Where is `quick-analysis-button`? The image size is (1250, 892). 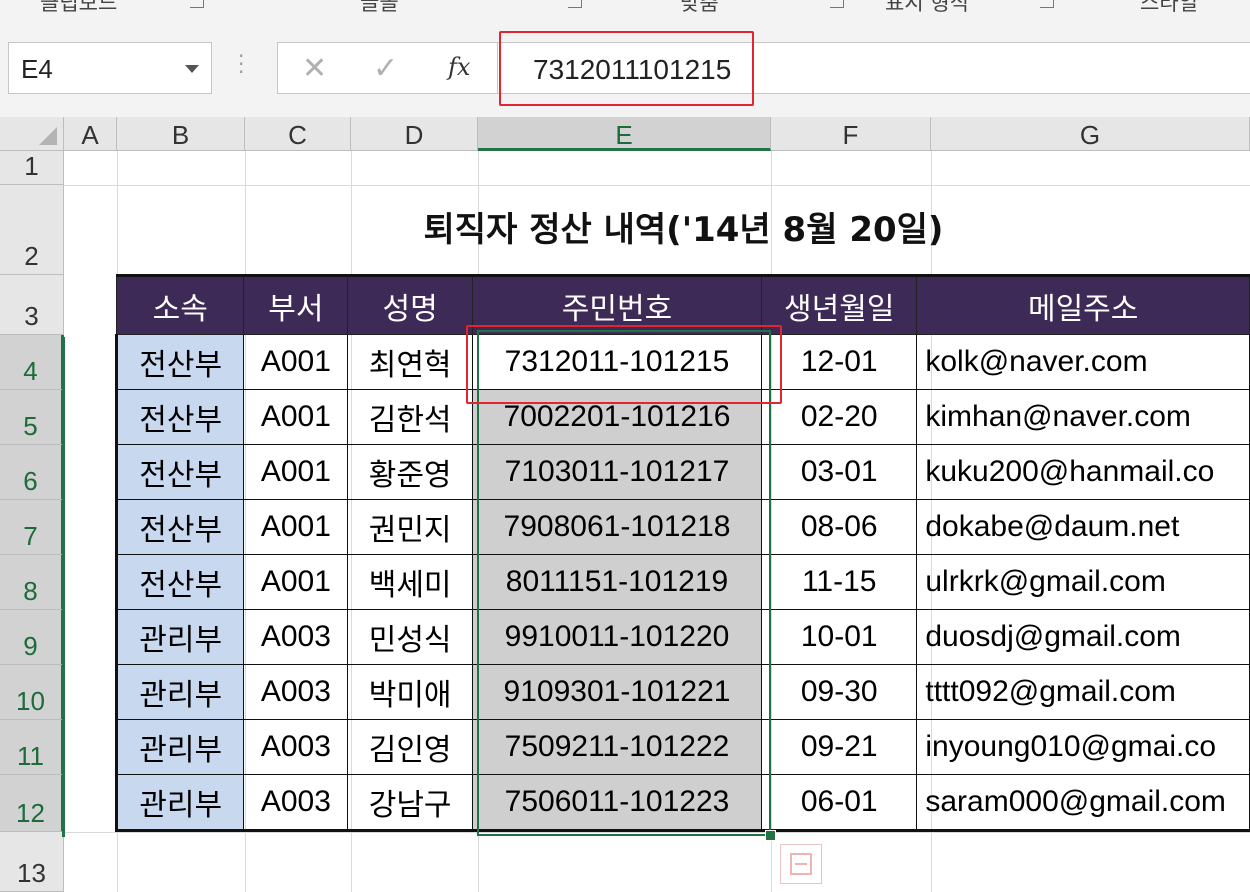
quick-analysis-button is located at coordinates (801, 864).